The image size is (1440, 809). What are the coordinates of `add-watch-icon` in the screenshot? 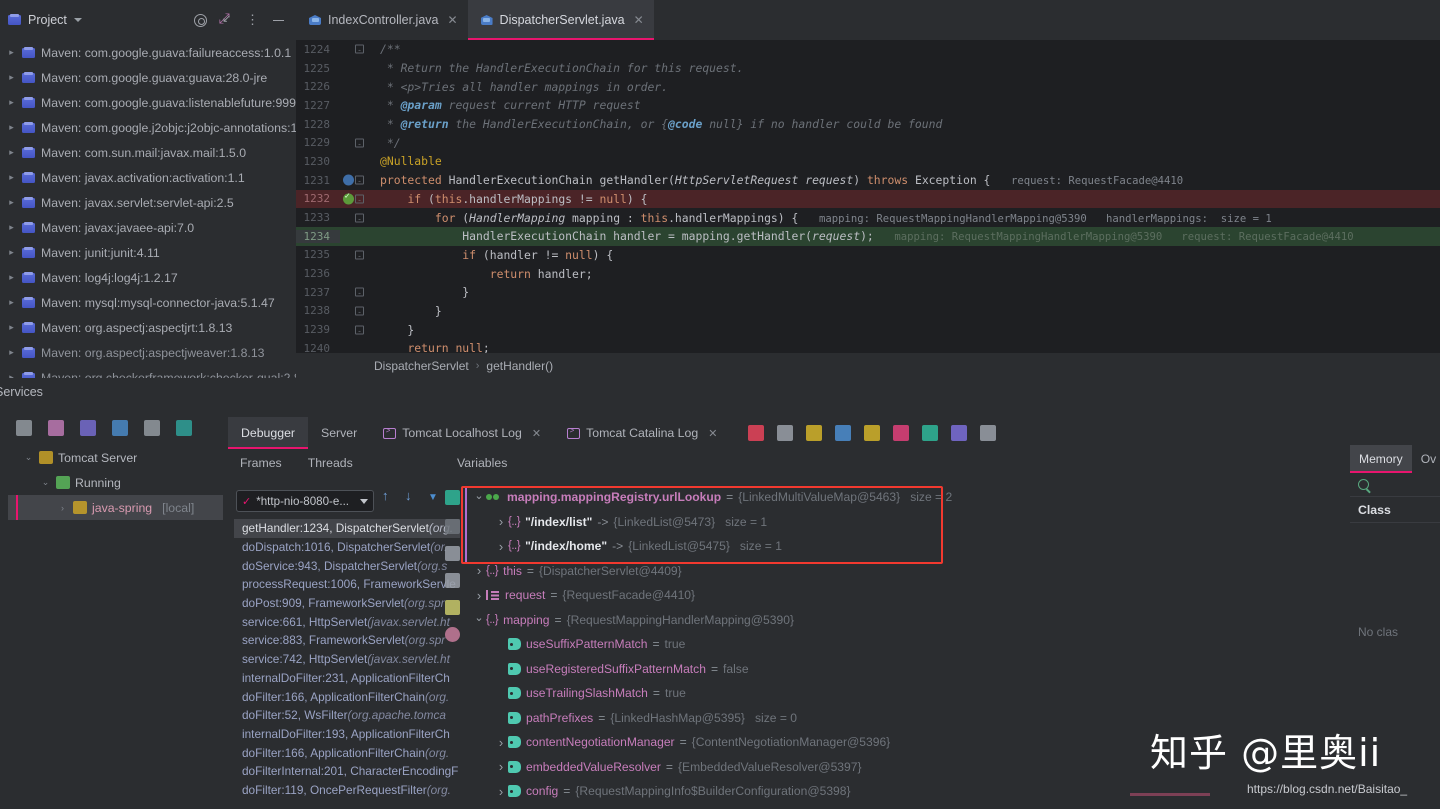 It's located at (452, 497).